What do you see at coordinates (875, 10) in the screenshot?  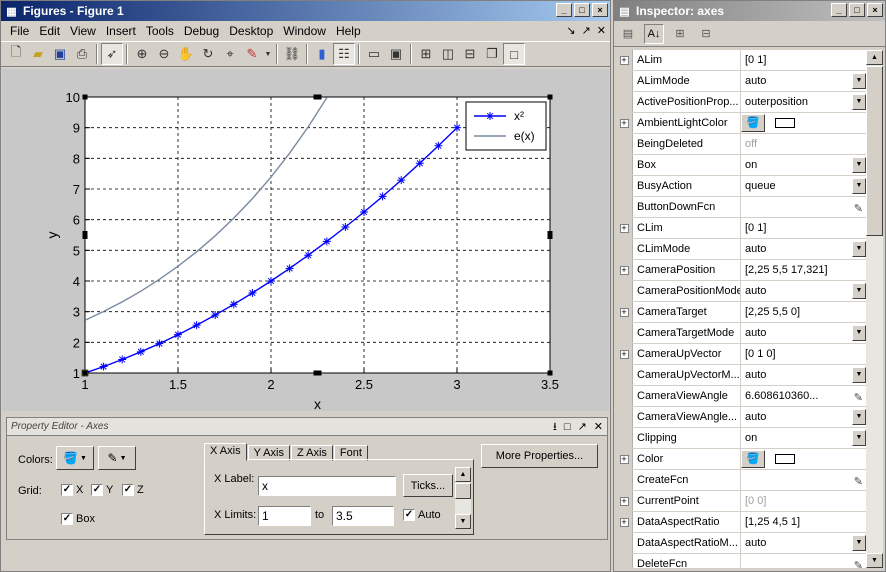 I see `inspector-close-button: ×` at bounding box center [875, 10].